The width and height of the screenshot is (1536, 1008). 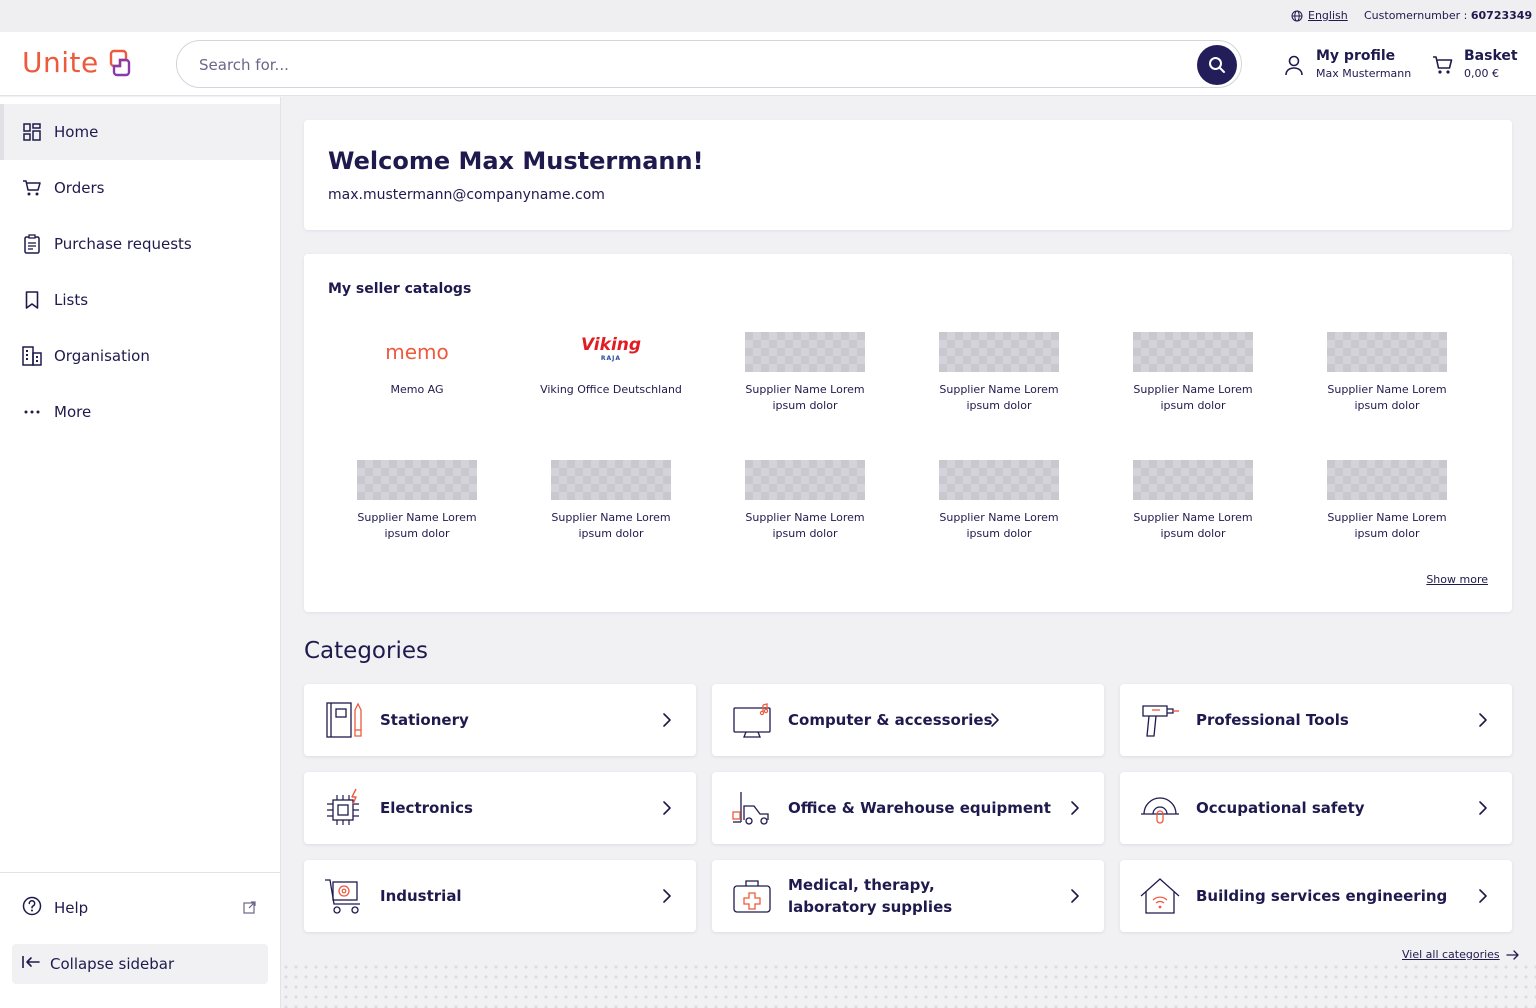 I want to click on search-button, so click(x=1217, y=65).